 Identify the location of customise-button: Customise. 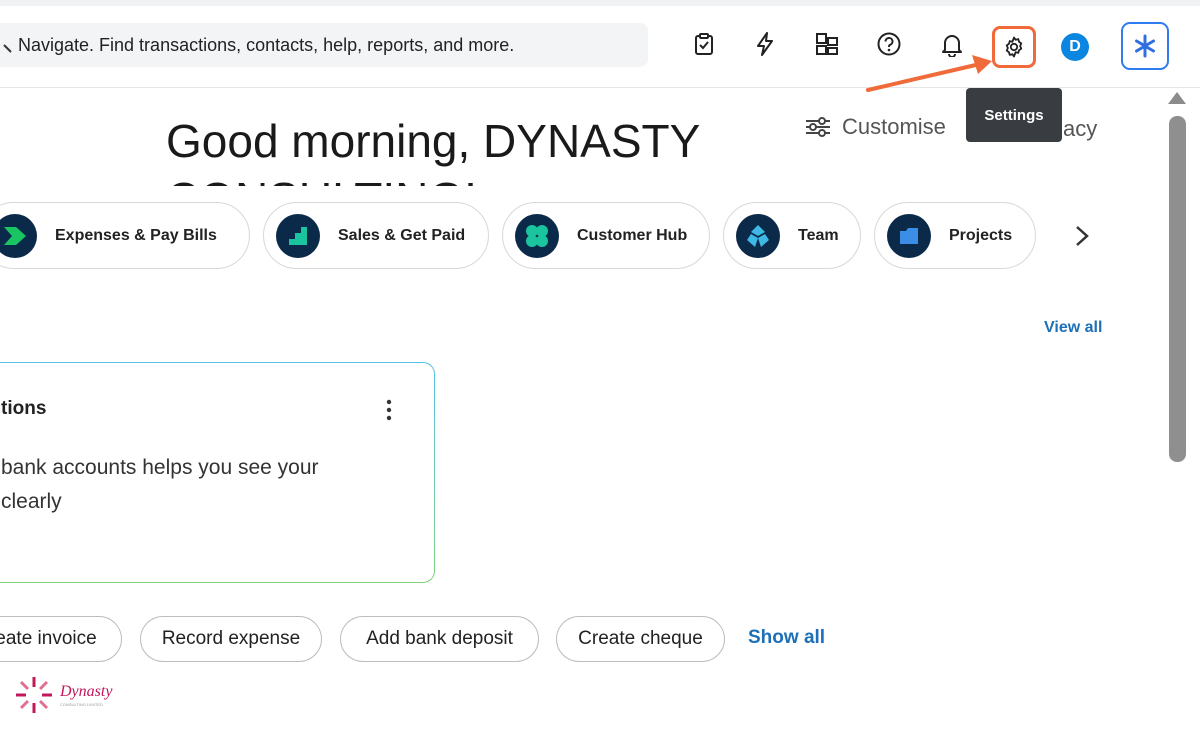
(875, 127).